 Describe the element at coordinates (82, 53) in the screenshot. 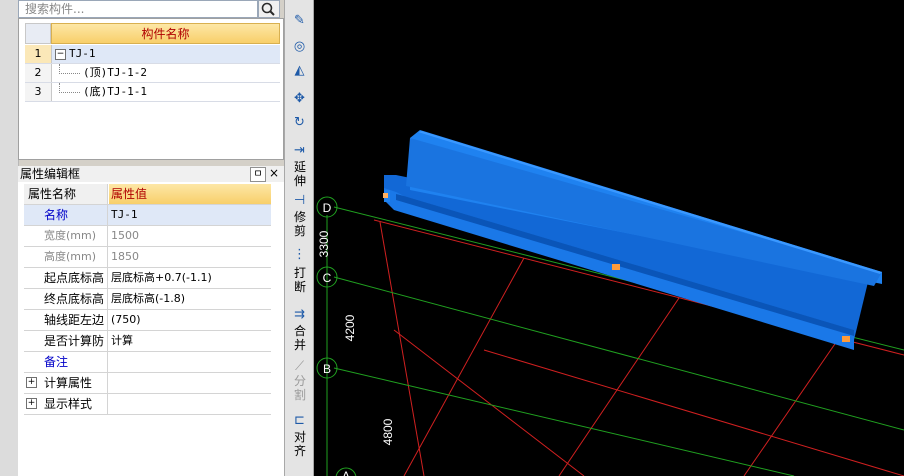

I see `tree-label: TJ-1` at that location.